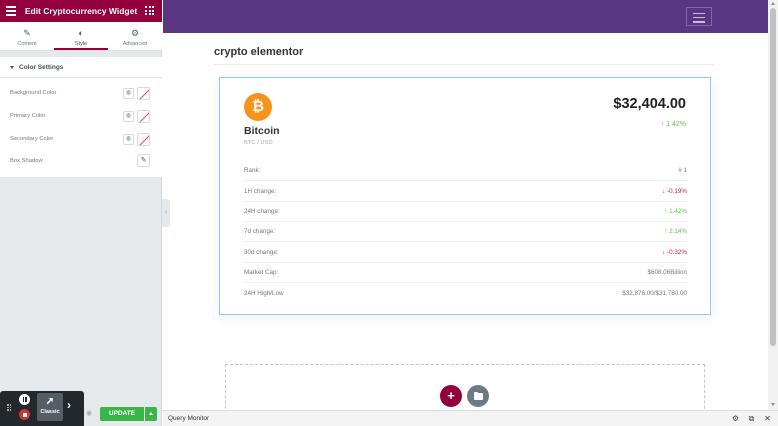 The width and height of the screenshot is (778, 426). I want to click on section-toggle: Color Settings, so click(36, 67).